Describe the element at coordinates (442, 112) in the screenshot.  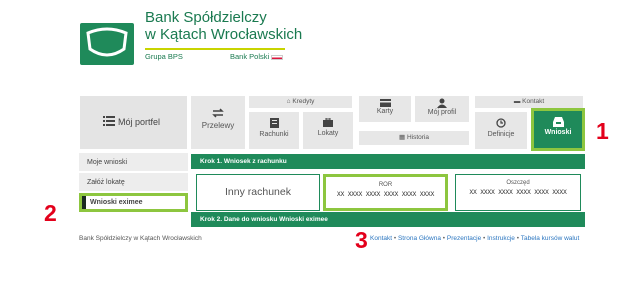
I see `nav-moj-profil-label: Mój profil` at that location.